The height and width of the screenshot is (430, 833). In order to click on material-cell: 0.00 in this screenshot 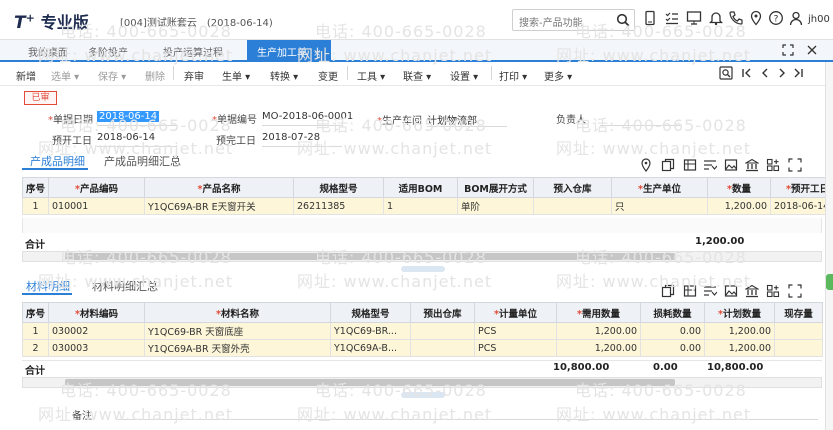, I will do `click(672, 348)`.